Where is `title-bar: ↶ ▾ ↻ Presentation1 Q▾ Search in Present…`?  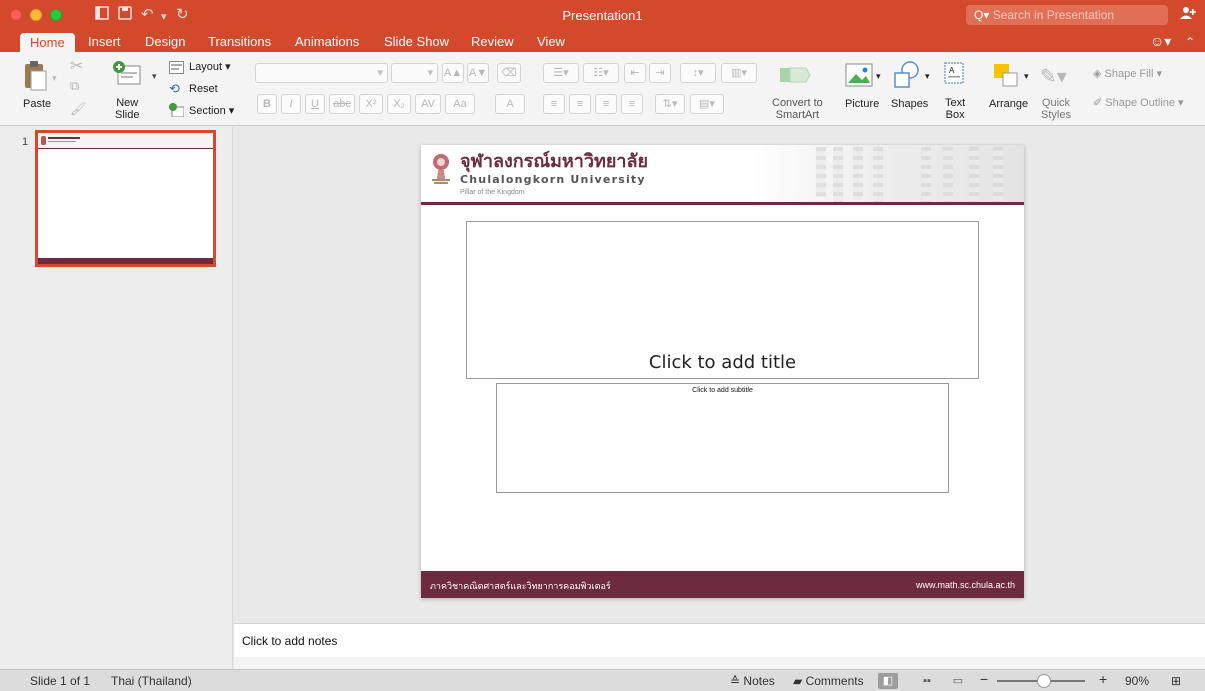 title-bar: ↶ ▾ ↻ Presentation1 Q▾ Search in Present… is located at coordinates (602, 15).